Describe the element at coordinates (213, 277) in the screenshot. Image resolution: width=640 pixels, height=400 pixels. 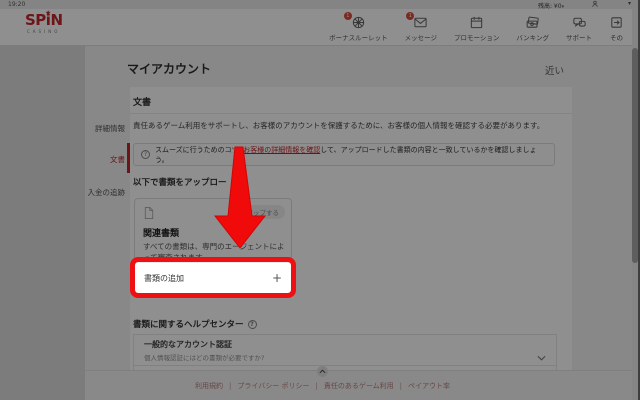
I see `add-documents-button: 書類の追加 +` at that location.